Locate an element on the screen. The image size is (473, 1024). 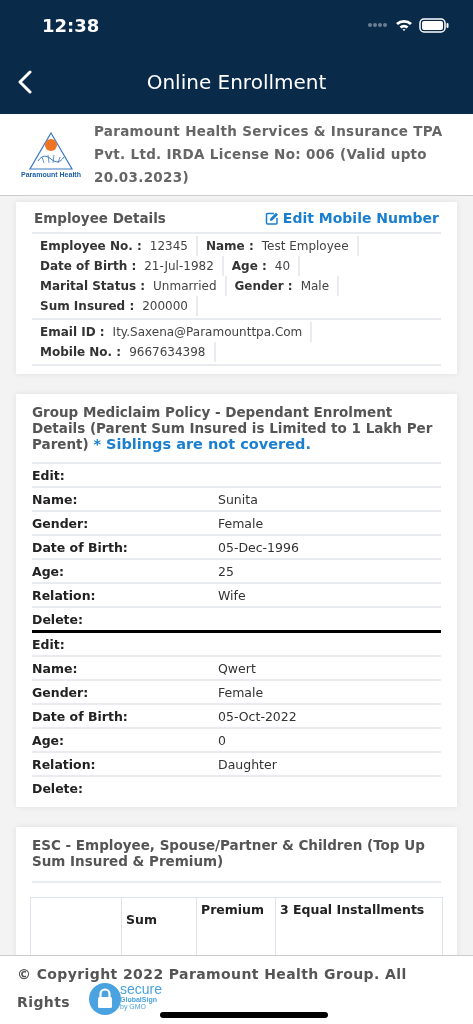
field-label: Email ID : is located at coordinates (72, 332).